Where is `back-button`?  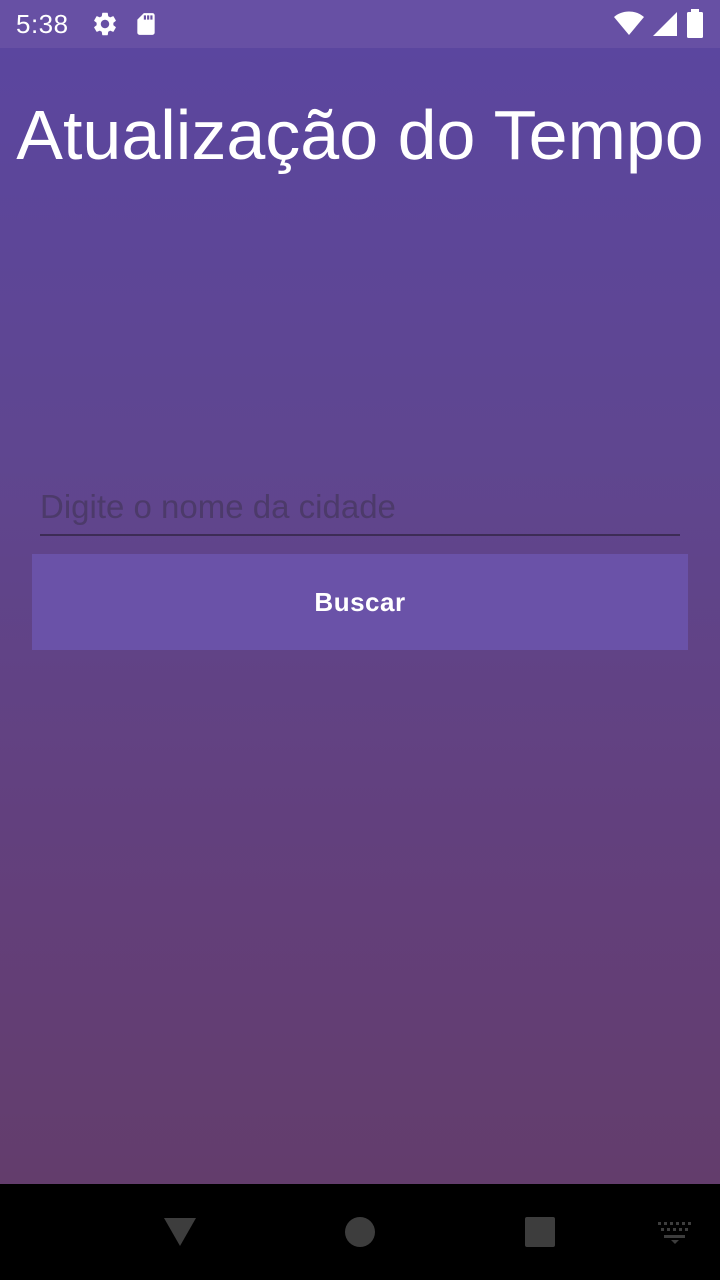
back-button is located at coordinates (180, 1232).